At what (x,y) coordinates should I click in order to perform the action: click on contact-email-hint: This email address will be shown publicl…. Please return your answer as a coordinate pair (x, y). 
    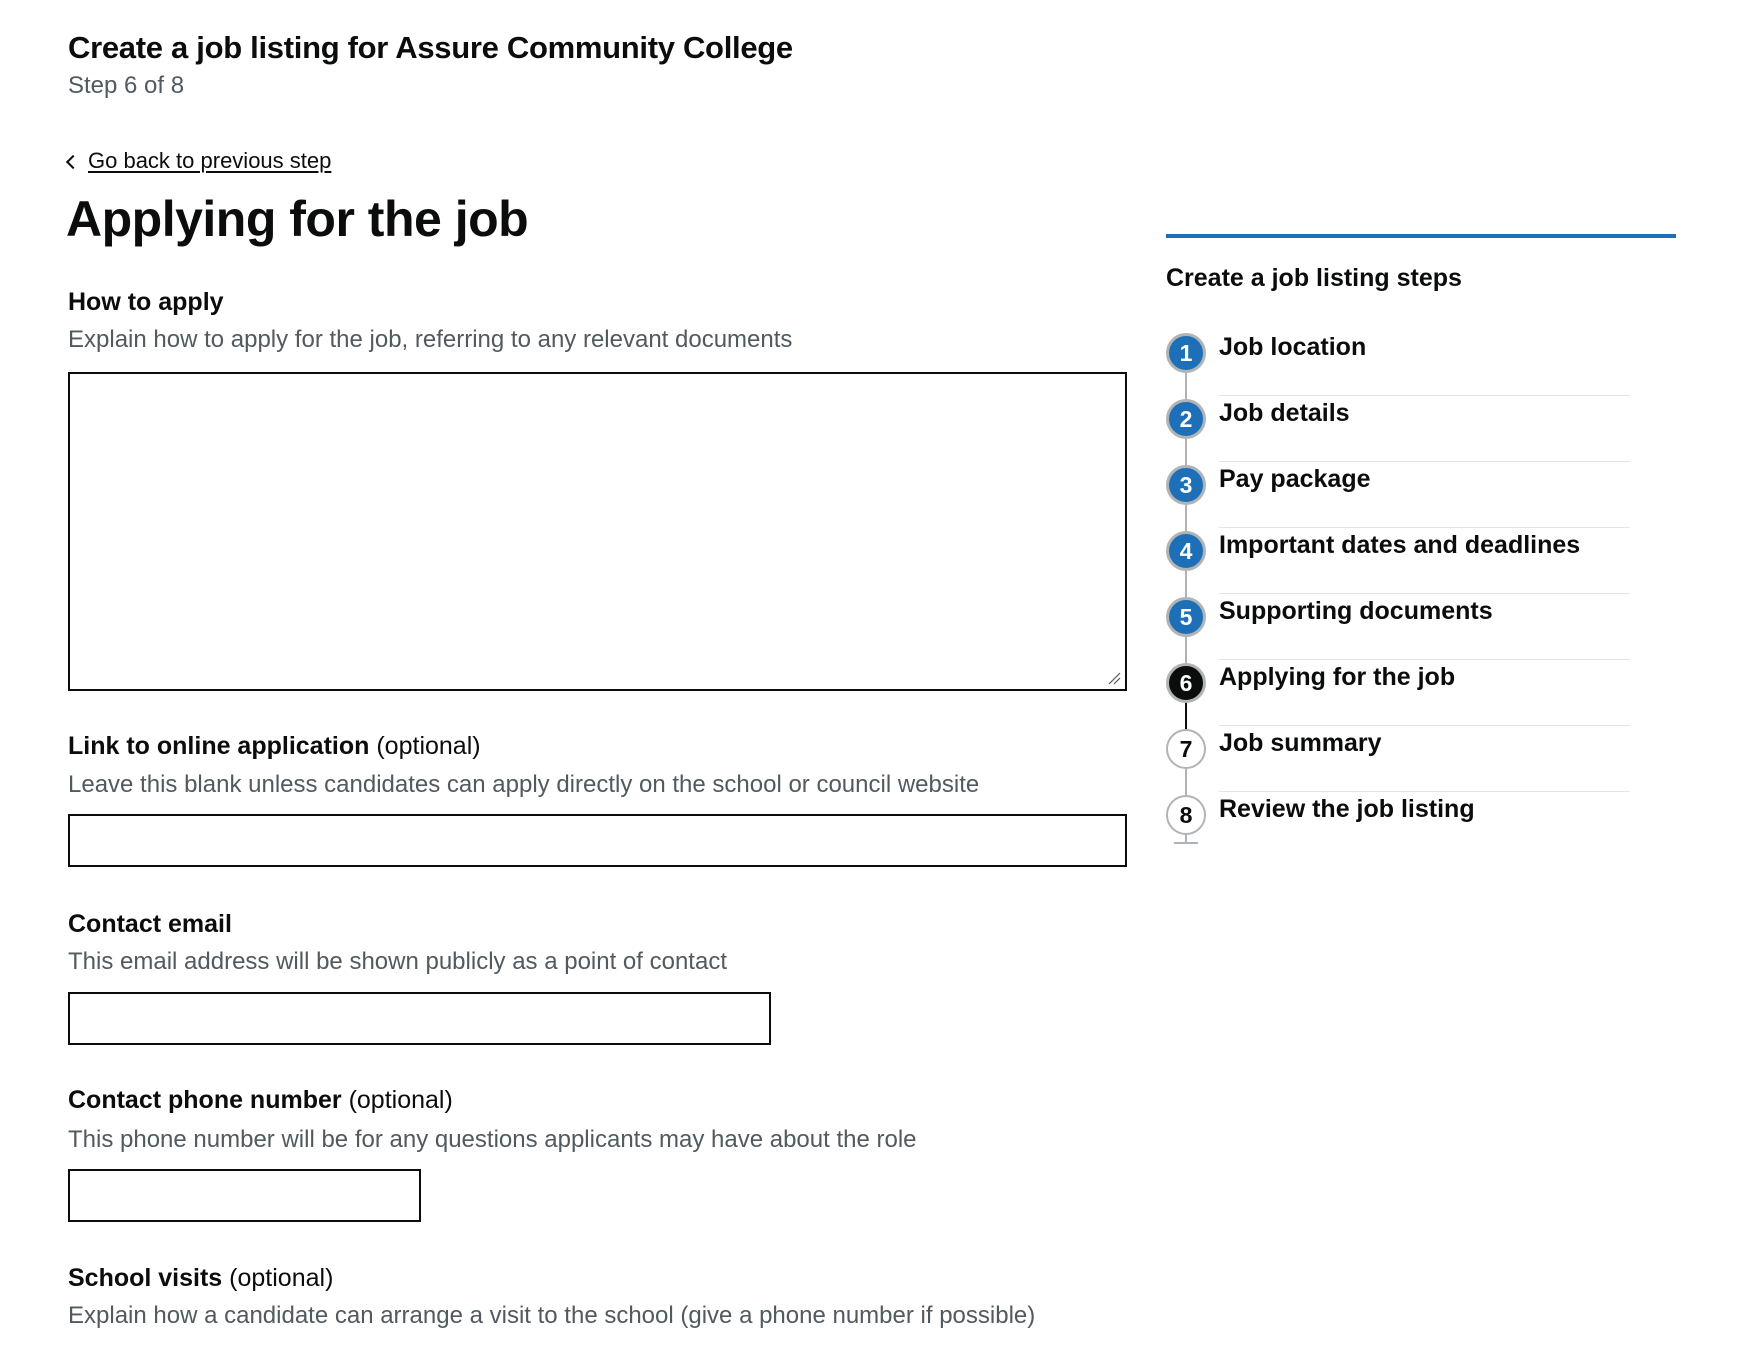
    Looking at the image, I should click on (397, 961).